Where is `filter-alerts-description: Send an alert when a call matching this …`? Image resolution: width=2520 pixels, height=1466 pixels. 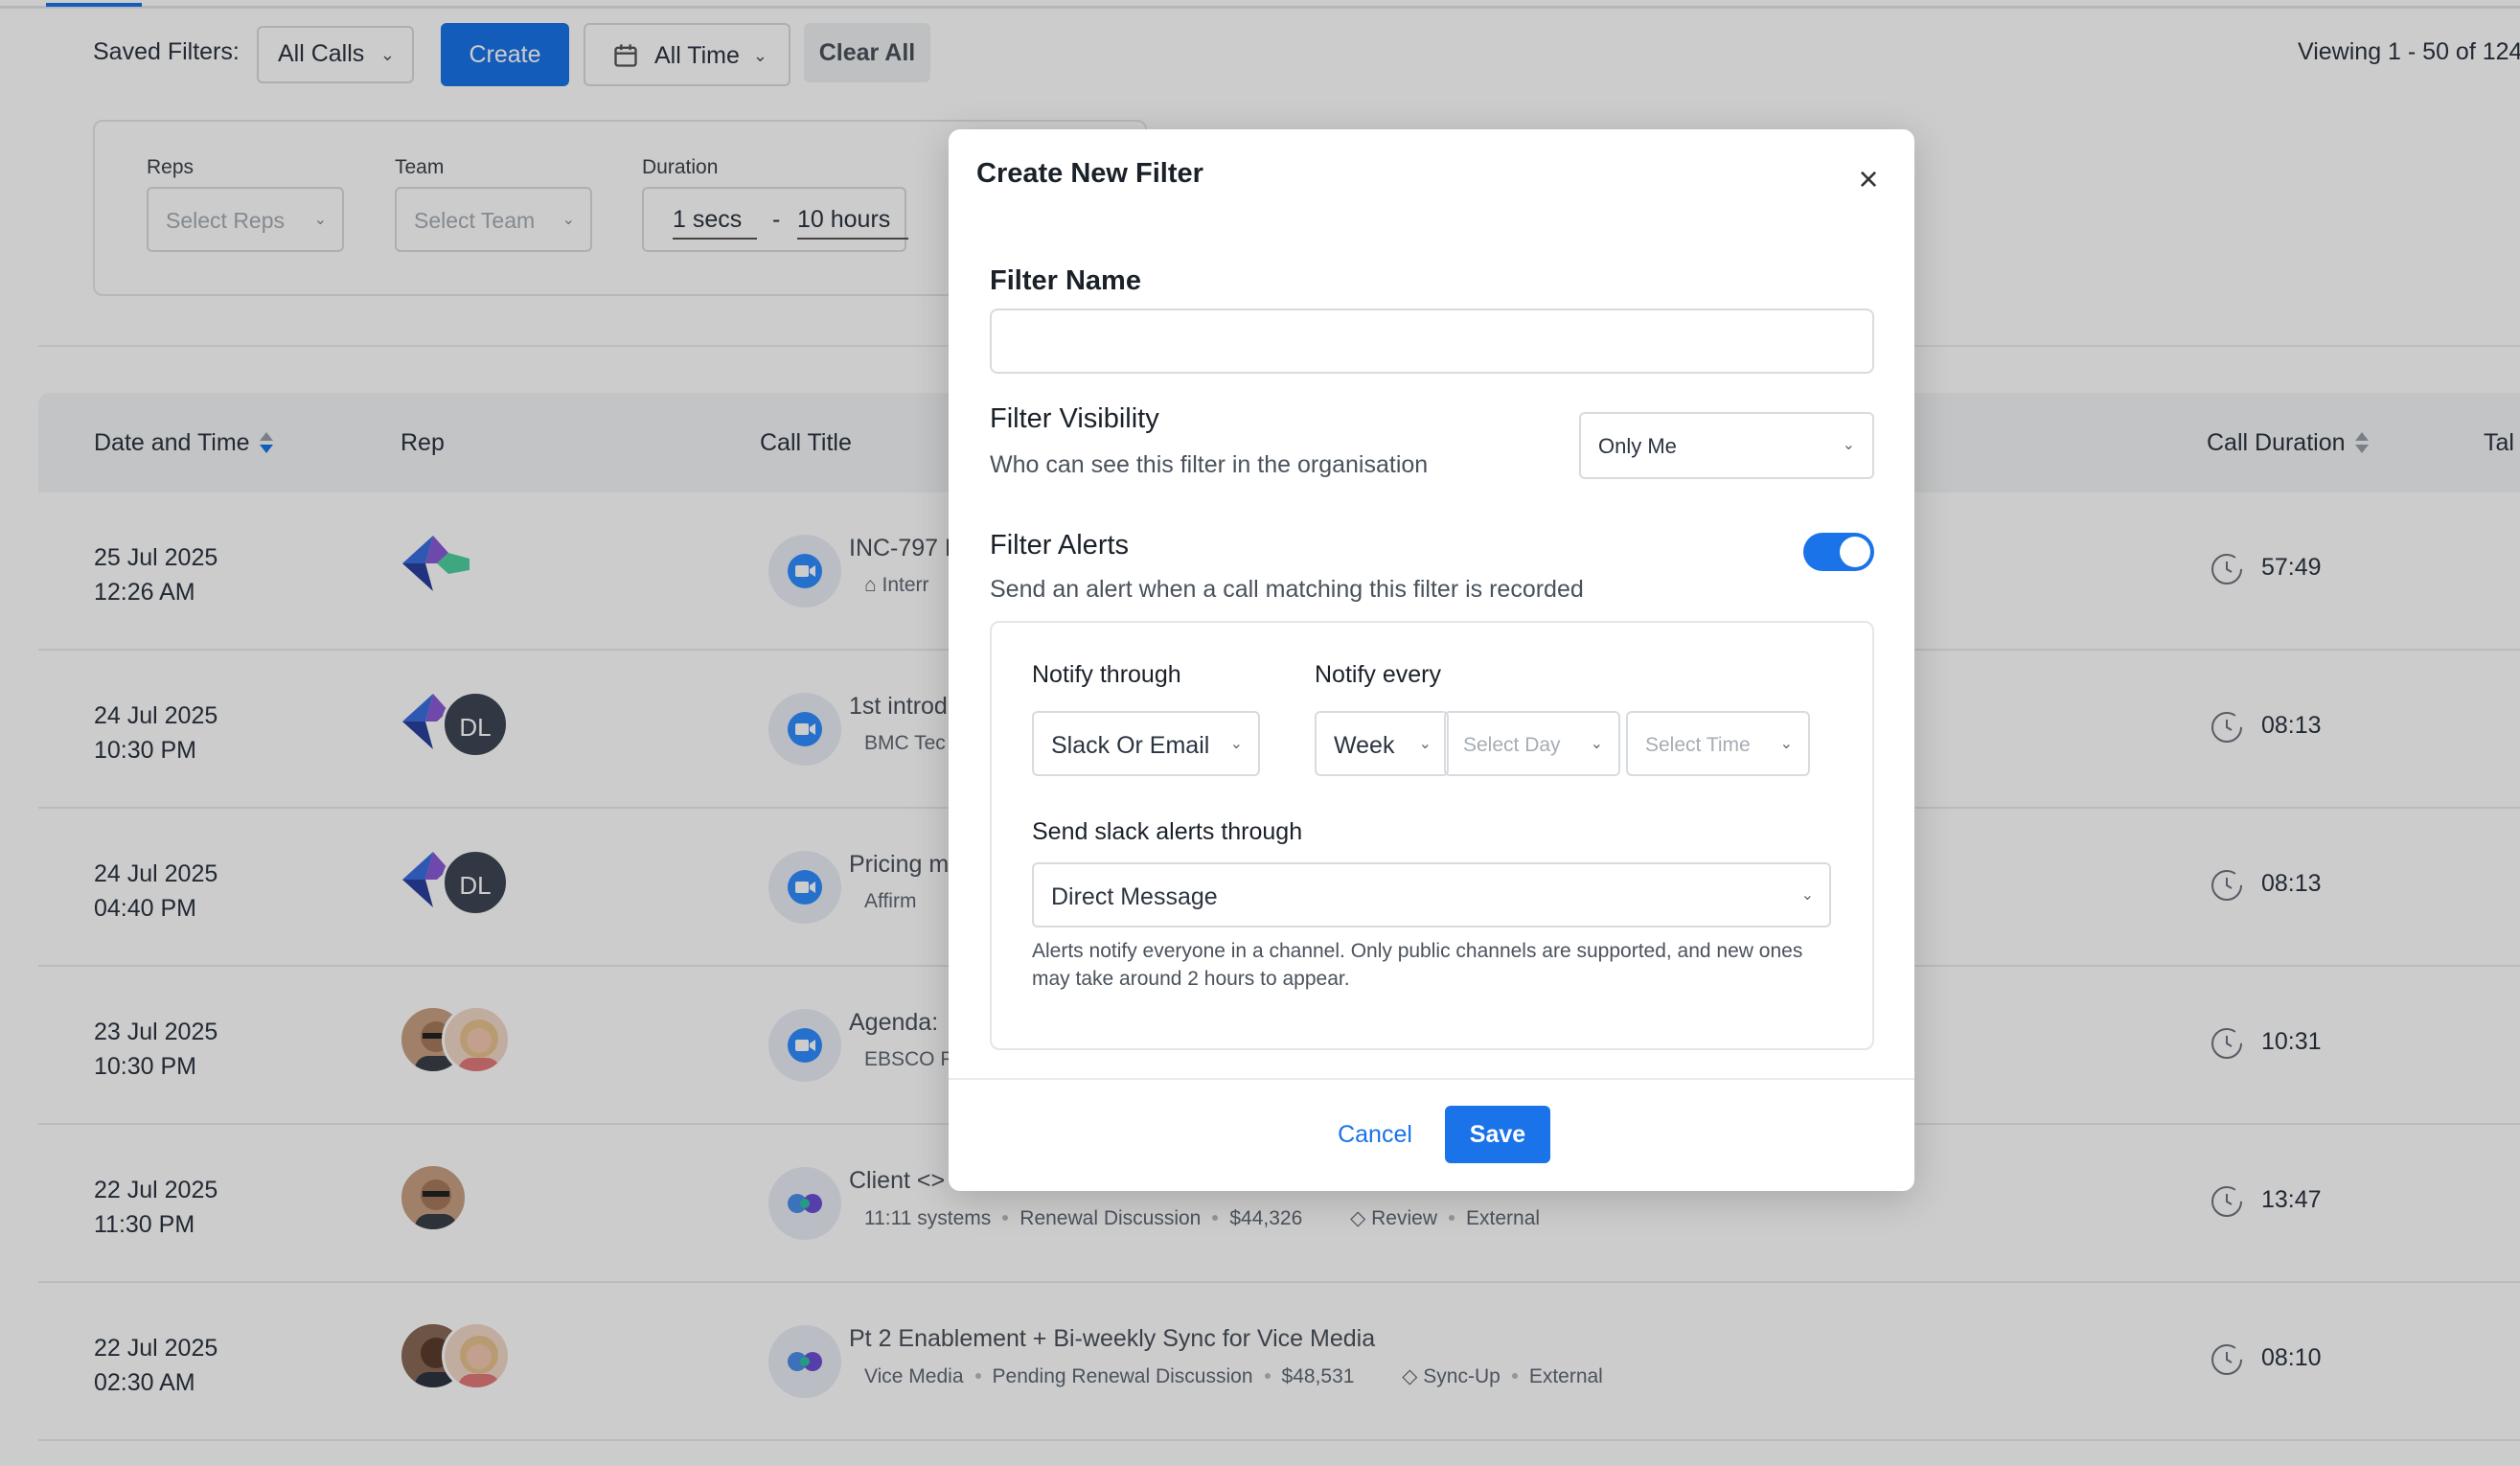
filter-alerts-description: Send an alert when a call matching this … is located at coordinates (1287, 589).